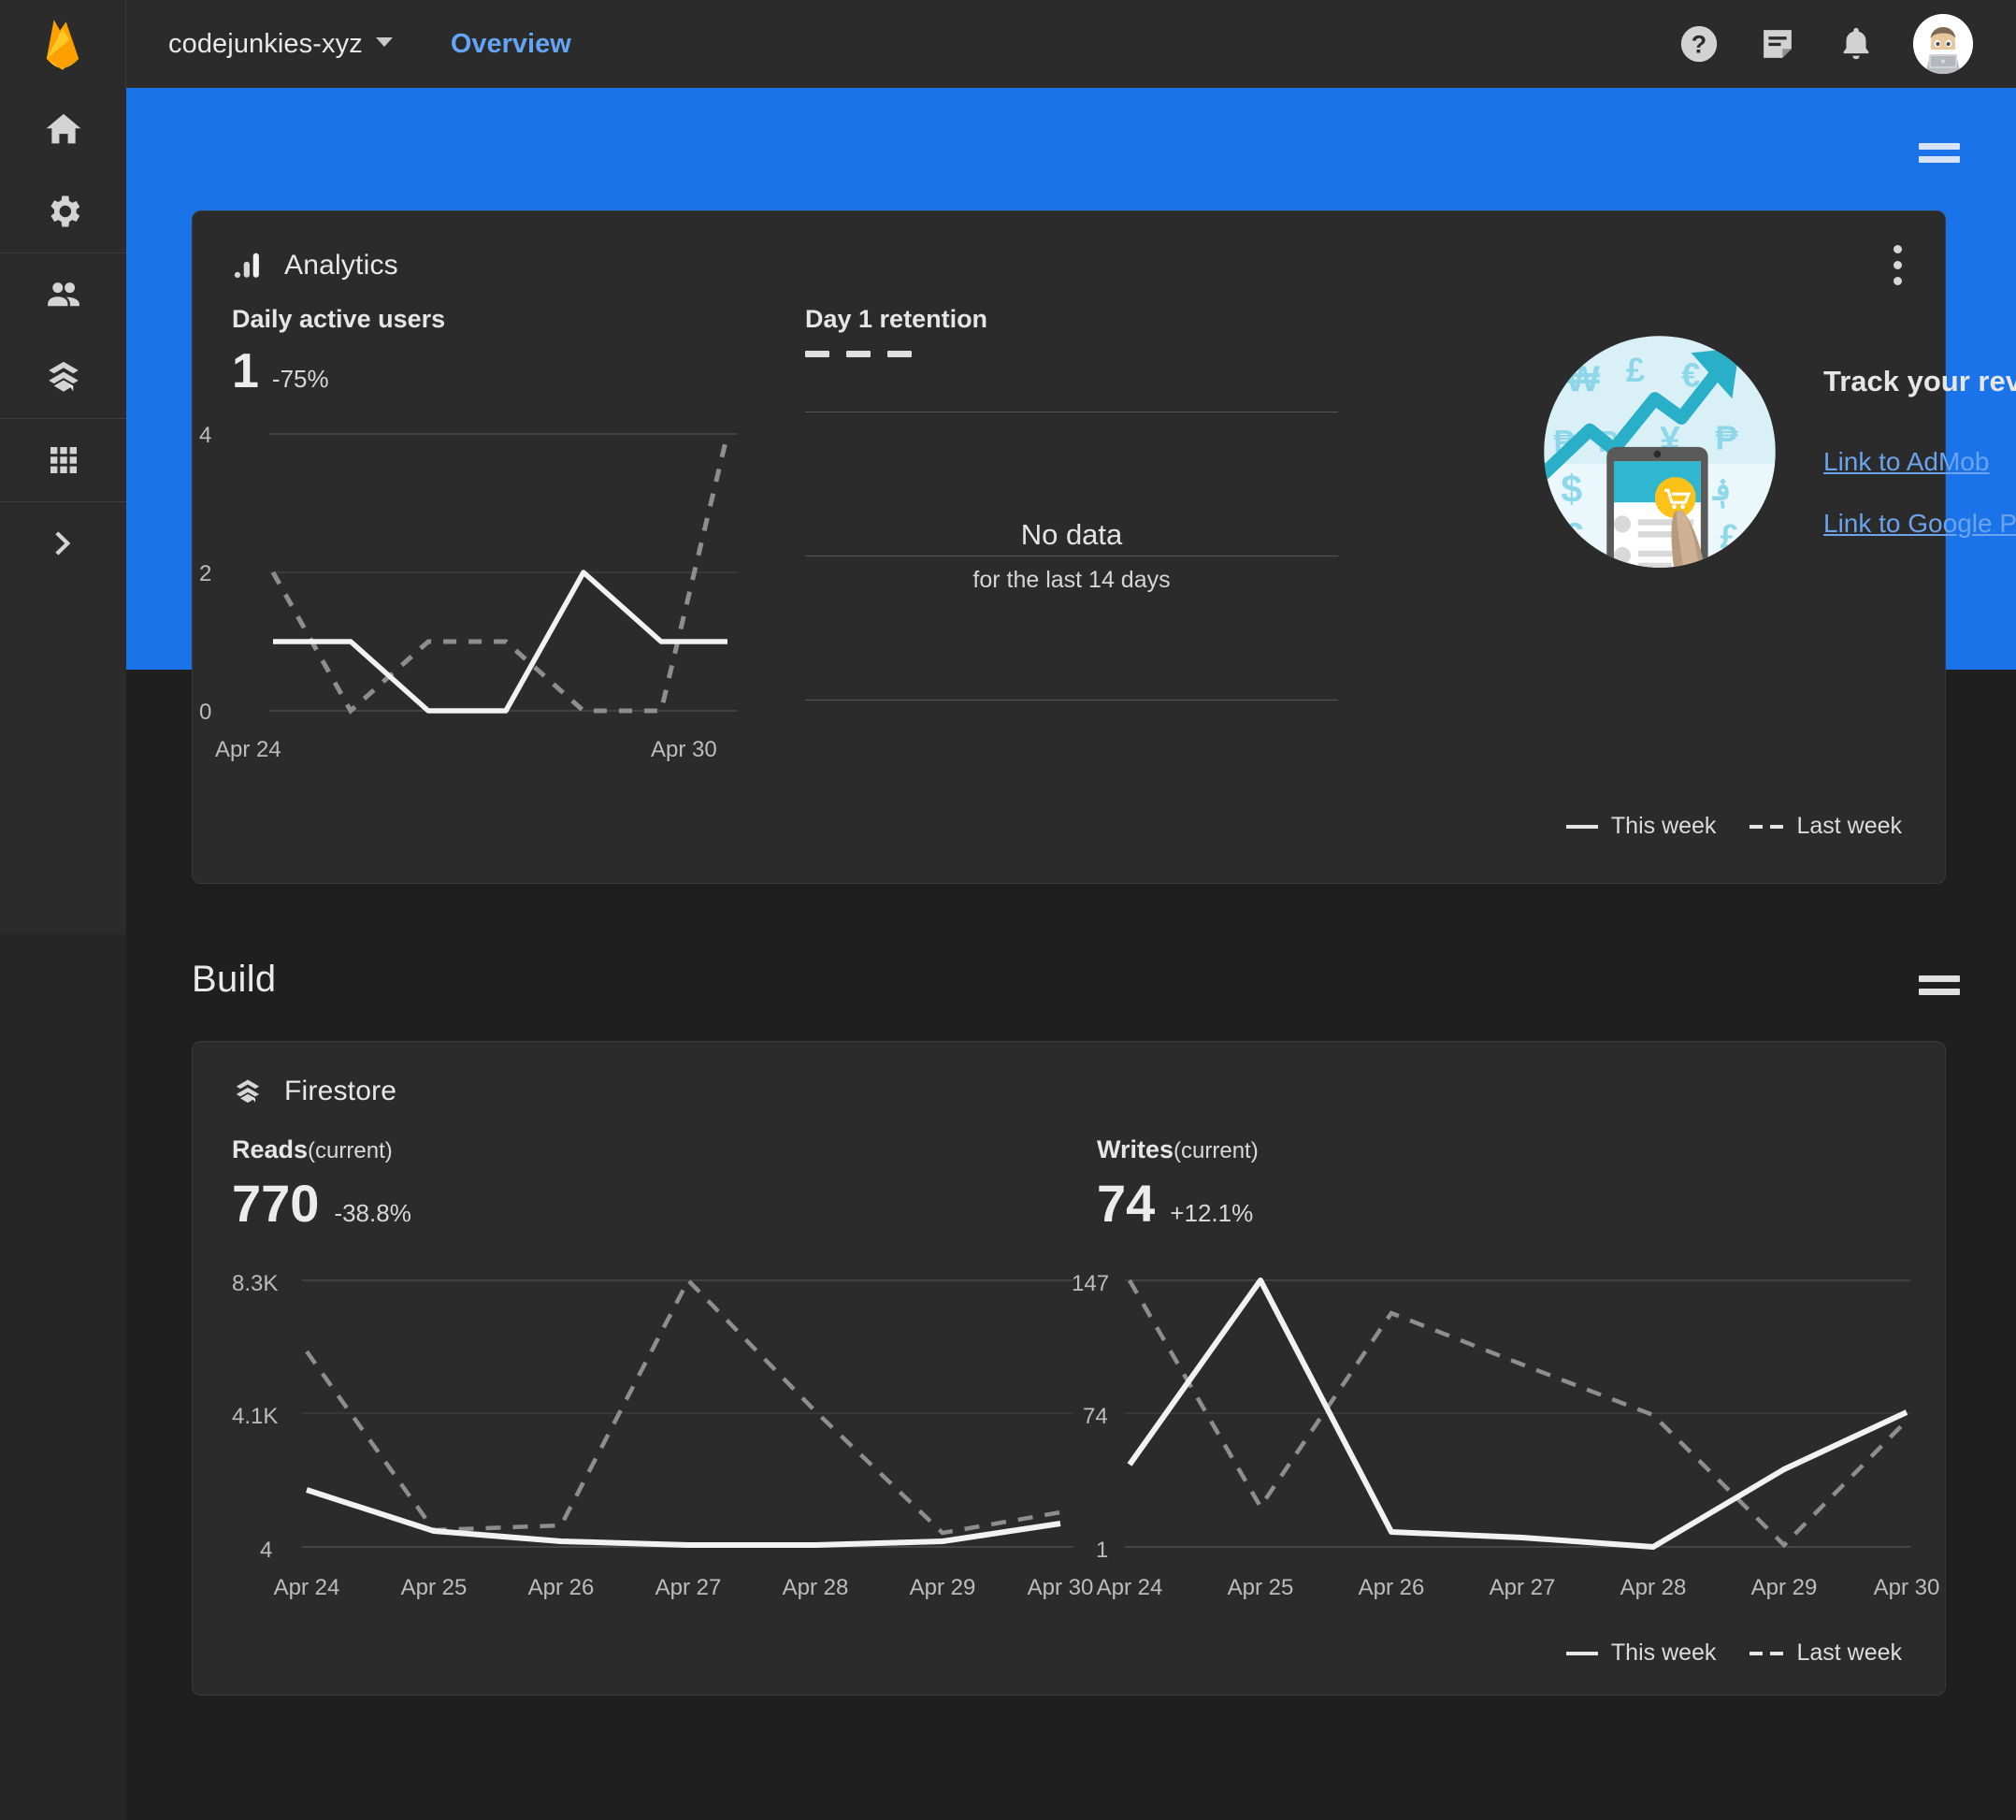 This screenshot has width=2016, height=1820. Describe the element at coordinates (1663, 1652) in the screenshot. I see `legend-this-week-label: This week` at that location.